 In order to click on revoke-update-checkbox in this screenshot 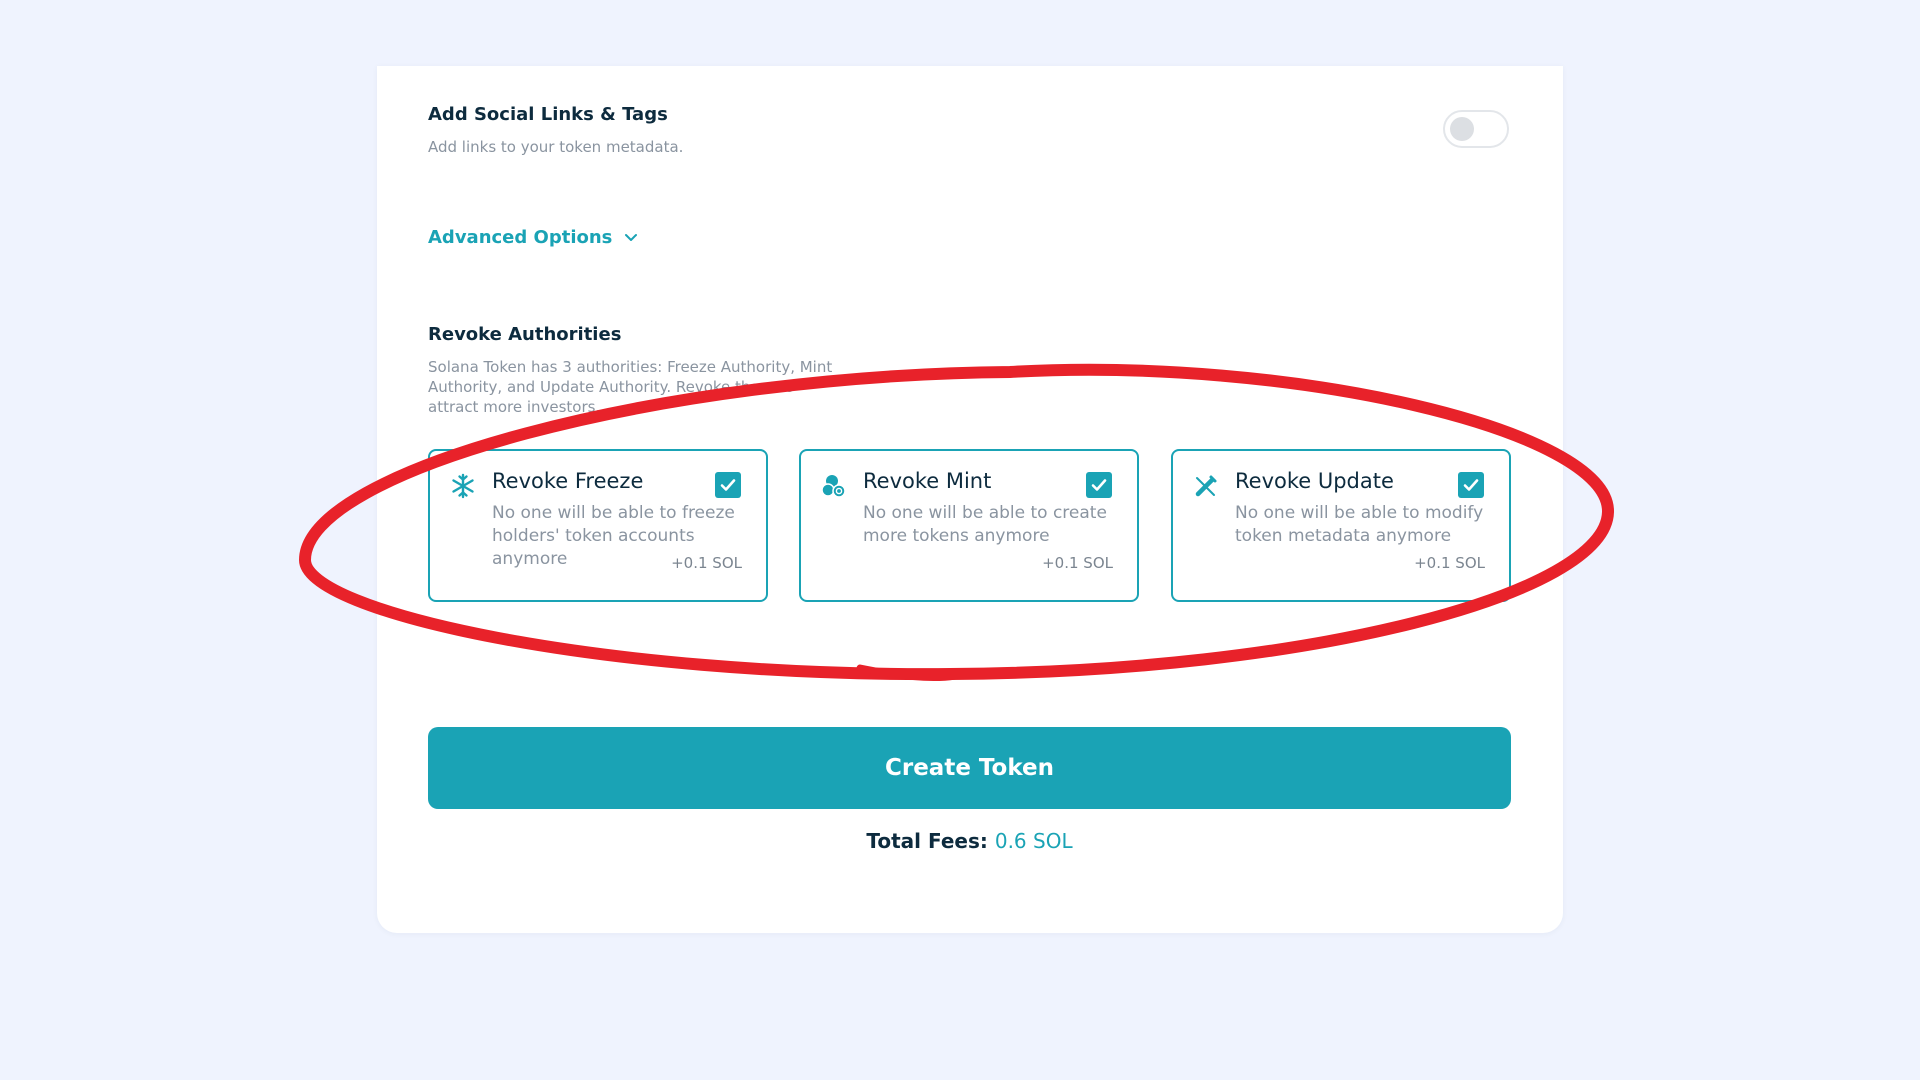, I will do `click(1471, 485)`.